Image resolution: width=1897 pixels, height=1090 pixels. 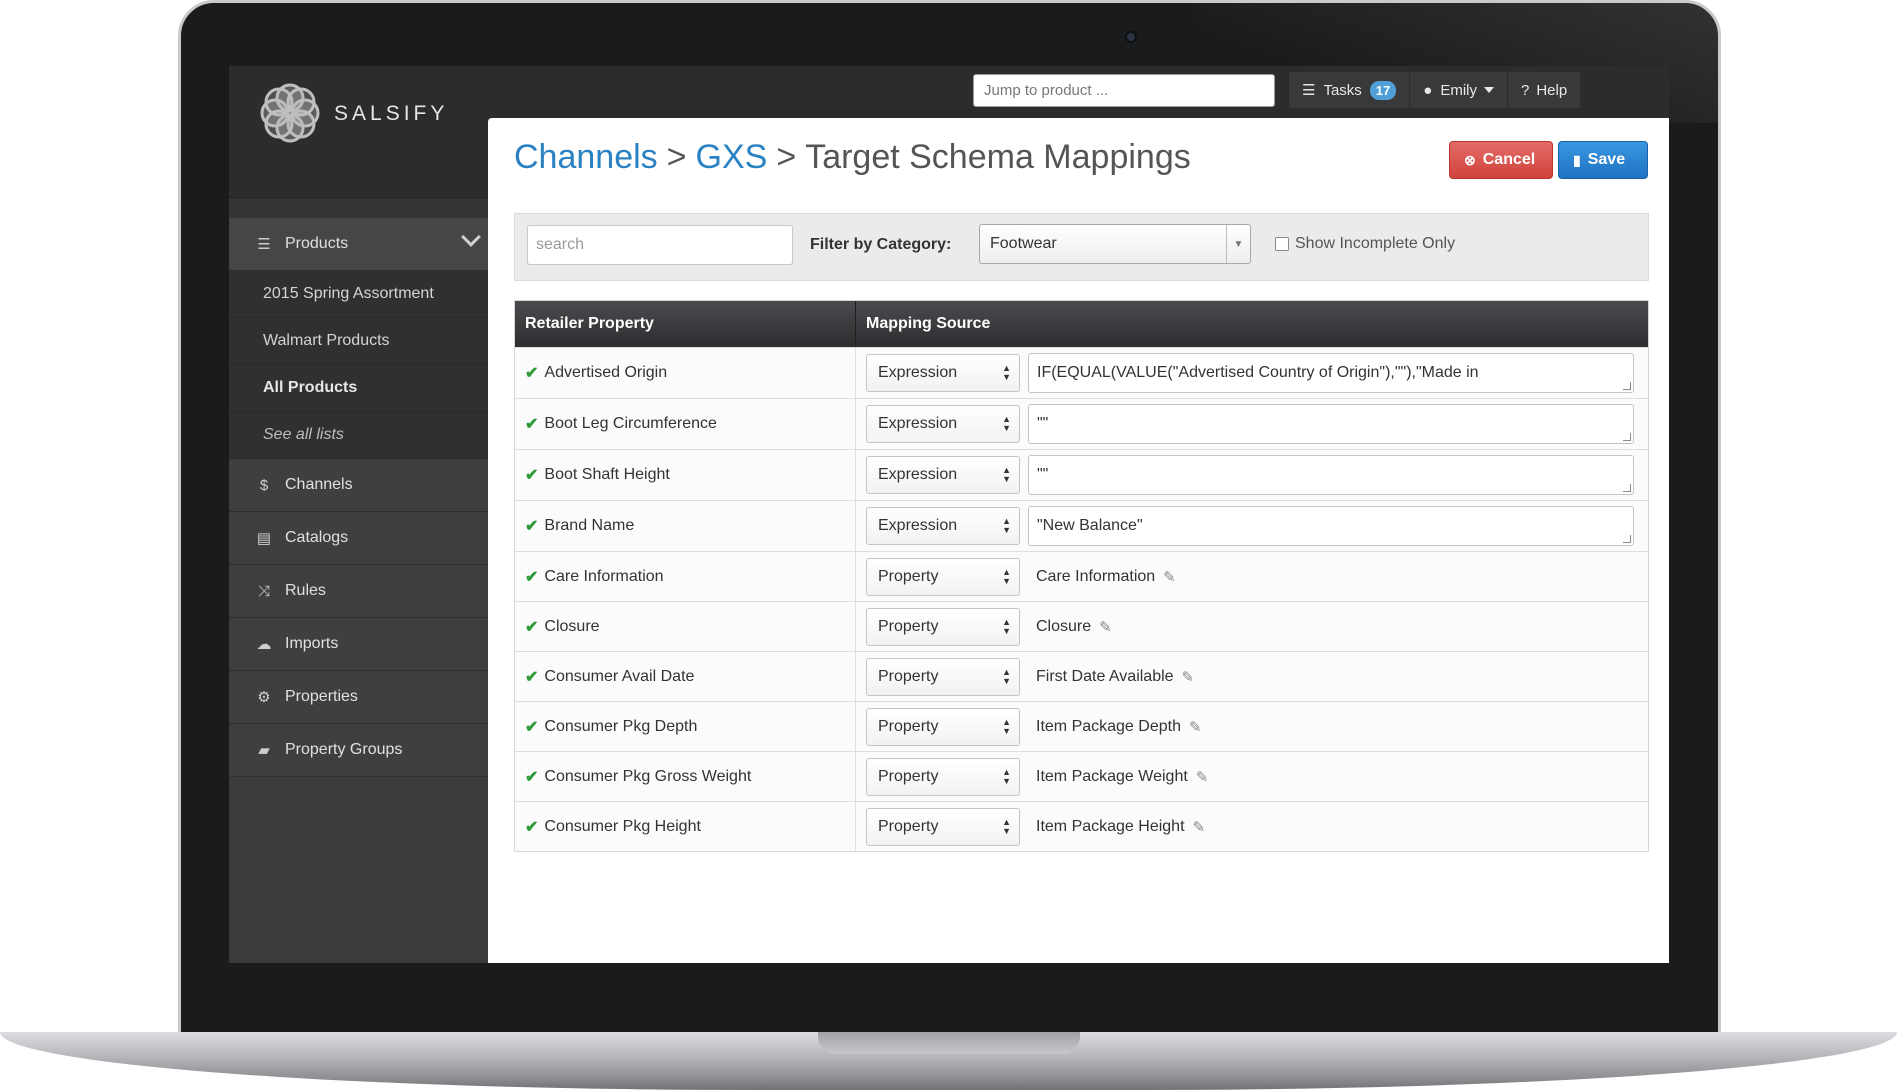 What do you see at coordinates (1252, 726) in the screenshot?
I see `mapping-source-cell: Property ▲ ▼ Item Package Depth ✎` at bounding box center [1252, 726].